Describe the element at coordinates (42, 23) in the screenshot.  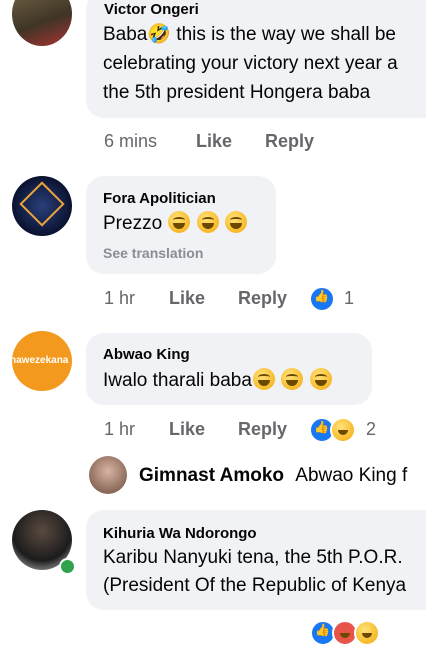
I see `avatar-victor-ongeri` at that location.